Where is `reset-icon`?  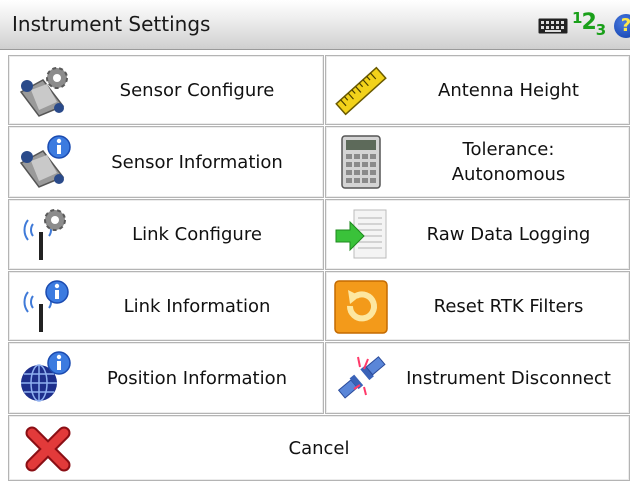
reset-icon is located at coordinates (361, 307).